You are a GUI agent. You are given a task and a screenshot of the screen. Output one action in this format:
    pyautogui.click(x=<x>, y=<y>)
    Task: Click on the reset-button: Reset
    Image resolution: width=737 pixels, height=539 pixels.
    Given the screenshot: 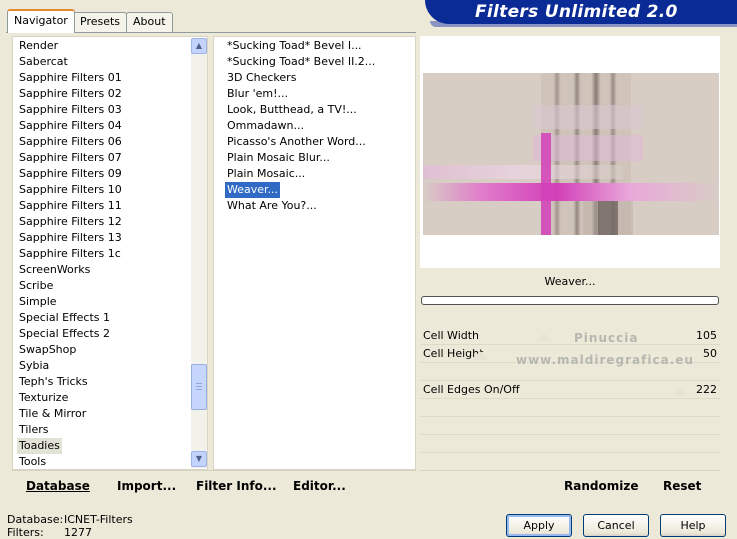 What is the action you would take?
    pyautogui.click(x=682, y=486)
    